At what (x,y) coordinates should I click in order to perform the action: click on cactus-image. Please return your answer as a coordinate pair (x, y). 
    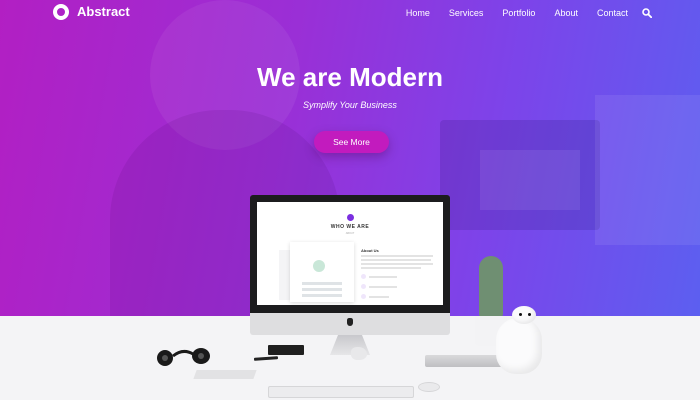
    Looking at the image, I should click on (491, 287).